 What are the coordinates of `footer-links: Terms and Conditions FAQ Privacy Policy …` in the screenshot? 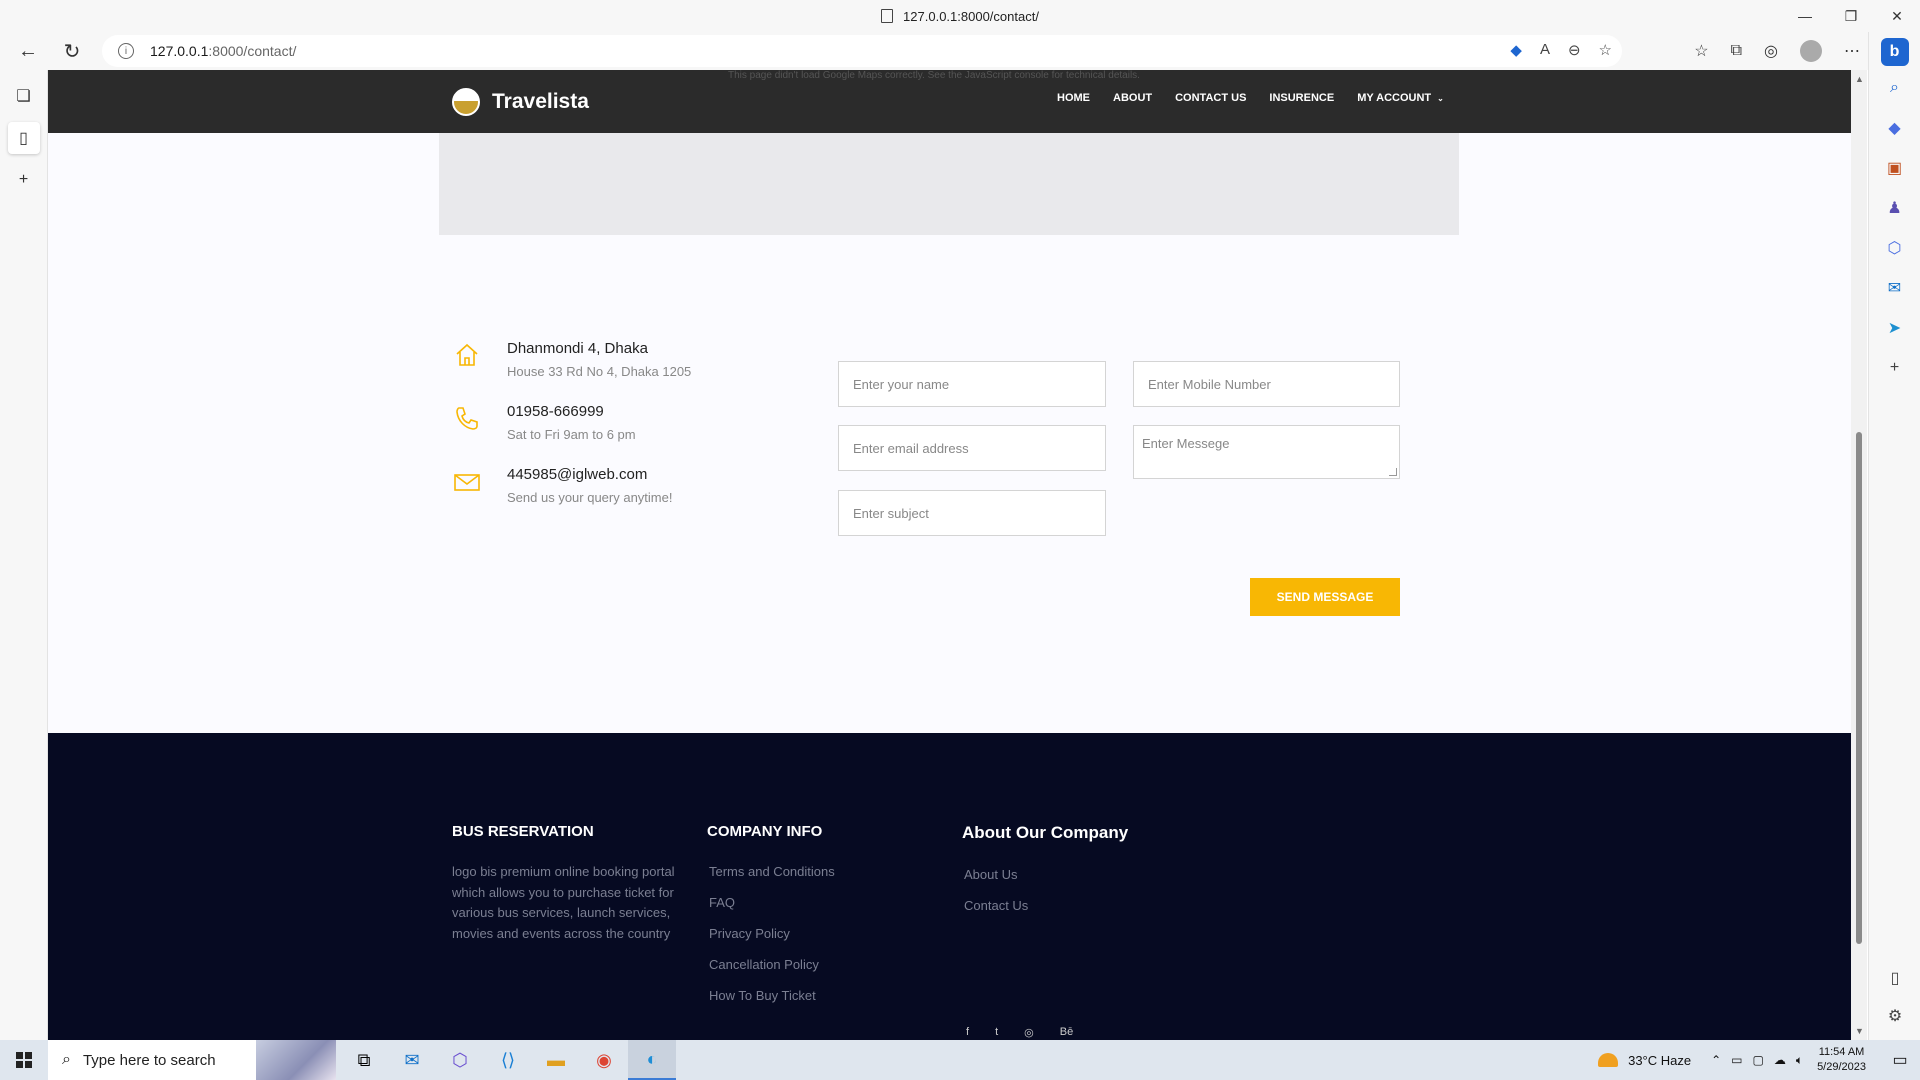 It's located at (772, 941).